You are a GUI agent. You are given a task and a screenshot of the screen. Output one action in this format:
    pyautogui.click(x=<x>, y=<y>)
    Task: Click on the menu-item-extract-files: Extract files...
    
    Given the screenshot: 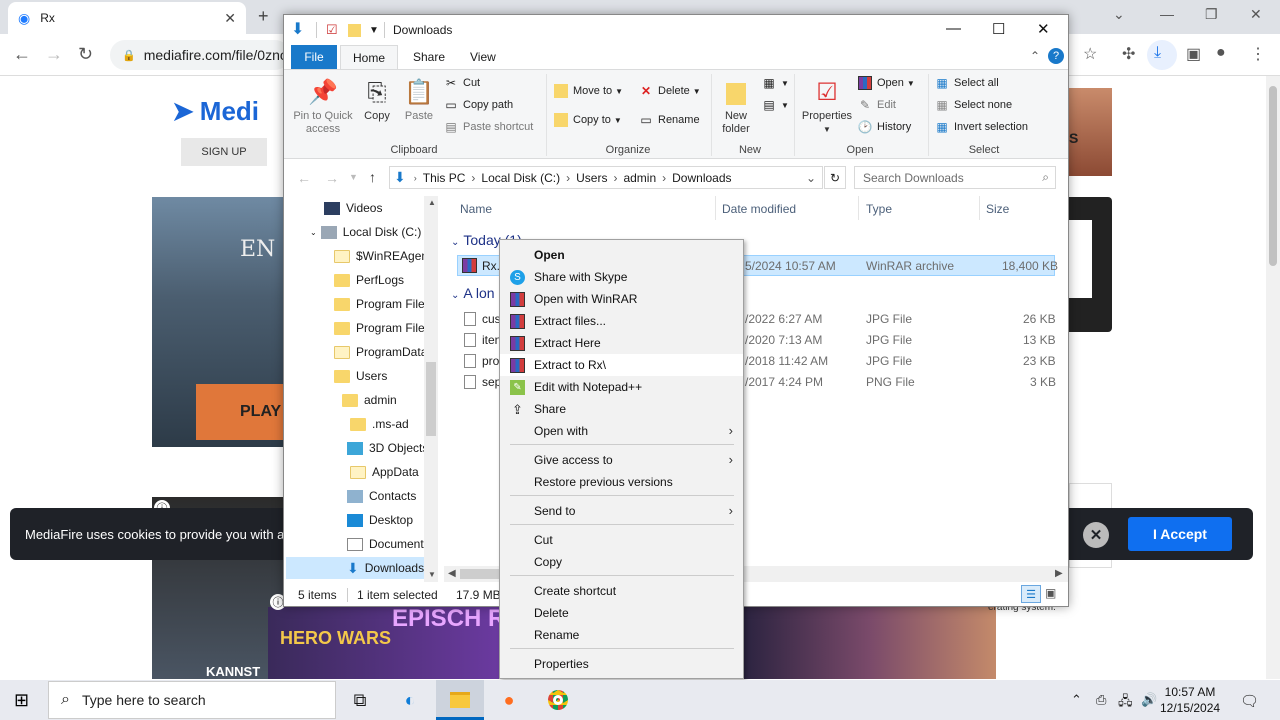 What is the action you would take?
    pyautogui.click(x=621, y=321)
    